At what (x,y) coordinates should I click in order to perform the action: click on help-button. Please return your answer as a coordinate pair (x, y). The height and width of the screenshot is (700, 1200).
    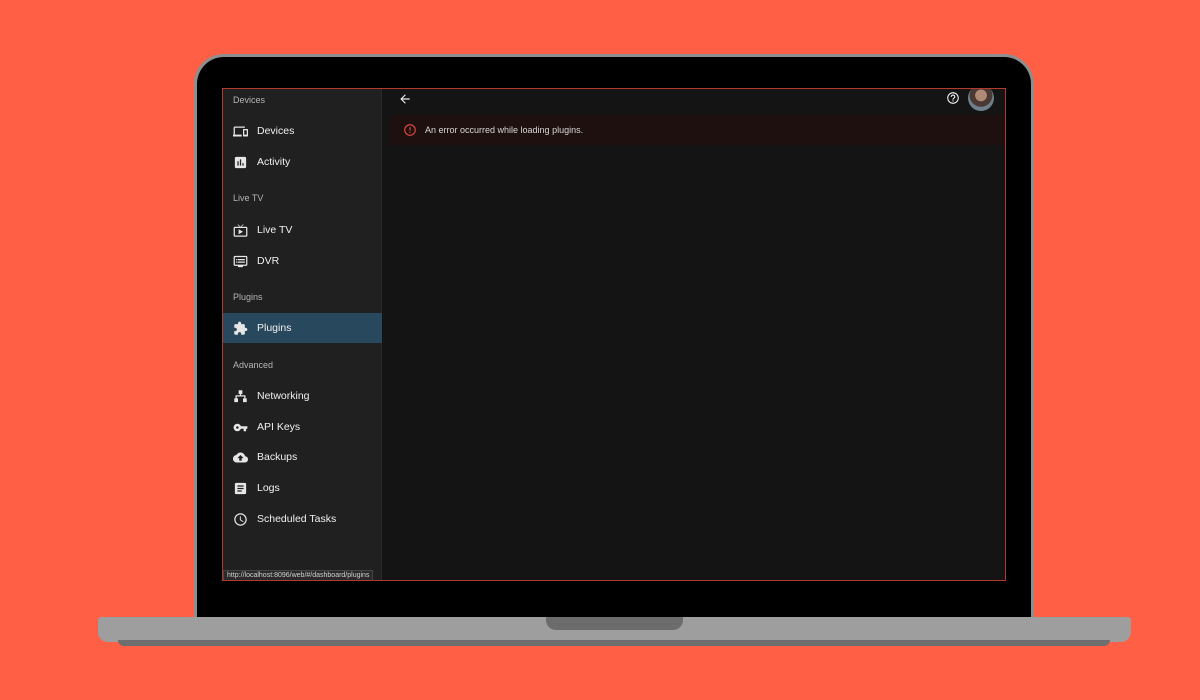
    Looking at the image, I should click on (953, 98).